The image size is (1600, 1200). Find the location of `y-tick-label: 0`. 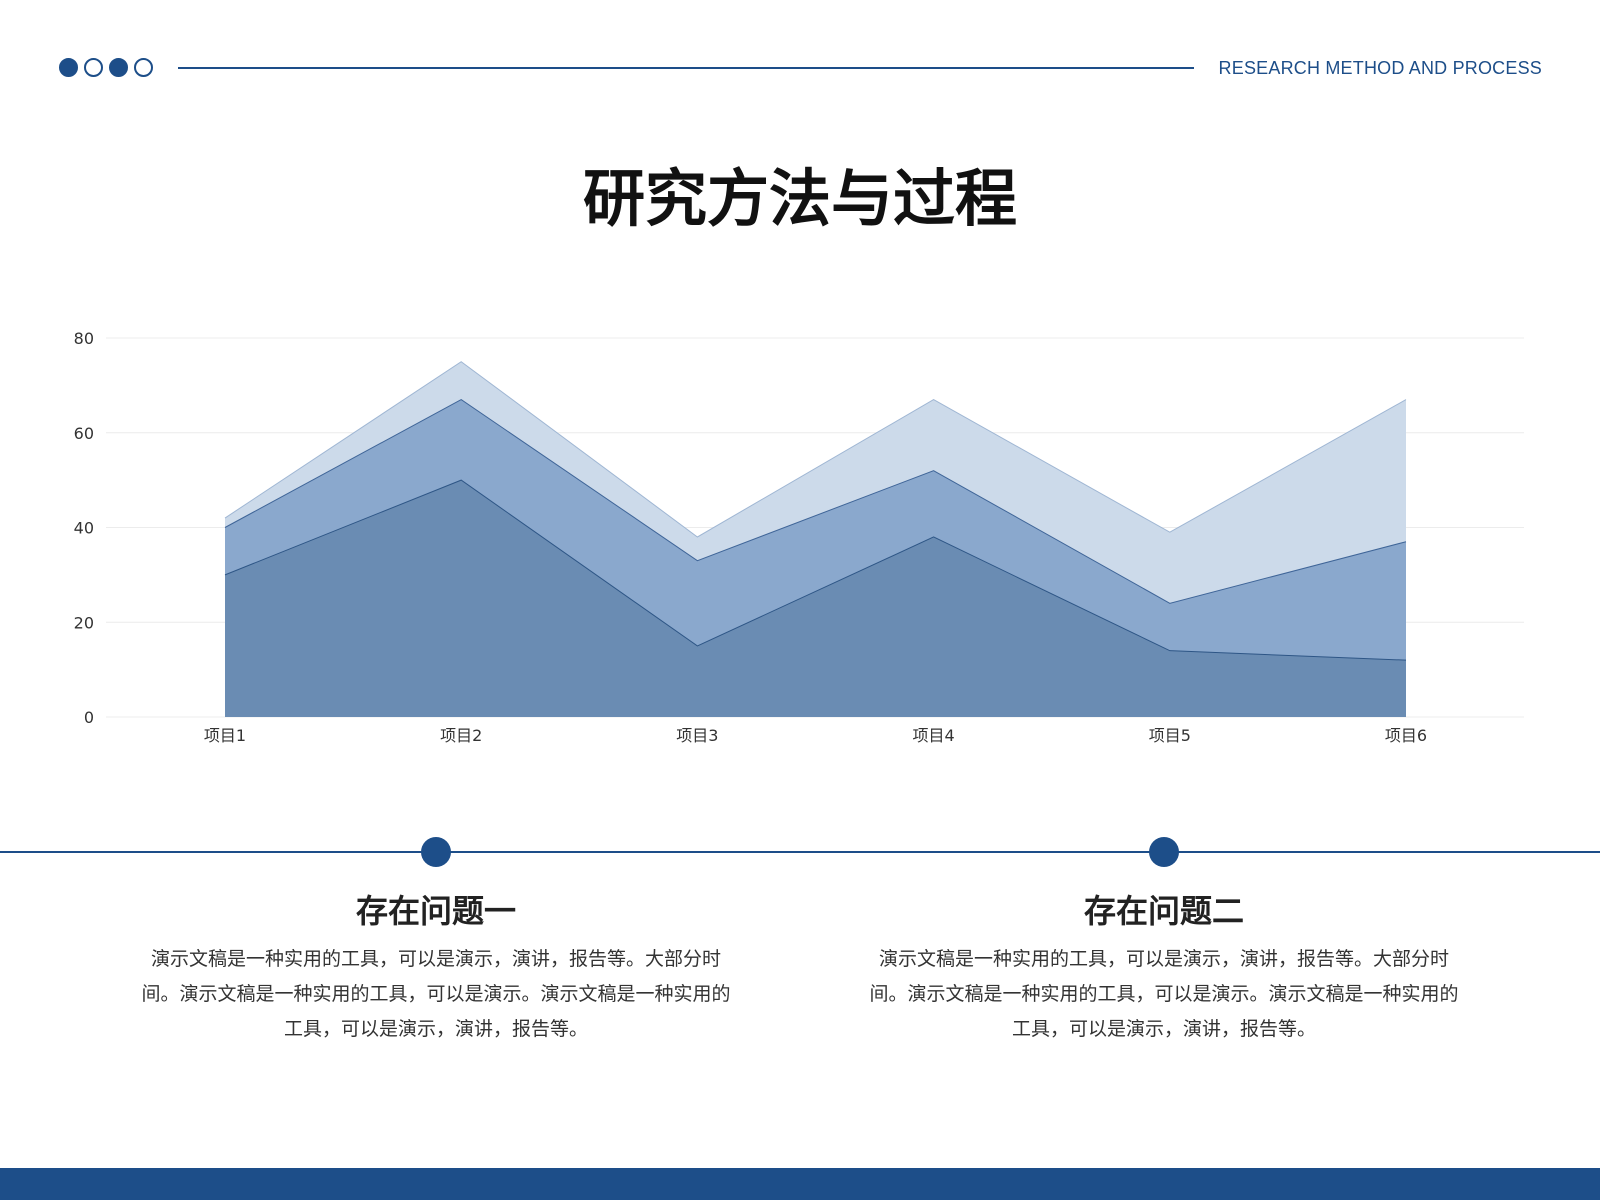

y-tick-label: 0 is located at coordinates (89, 717).